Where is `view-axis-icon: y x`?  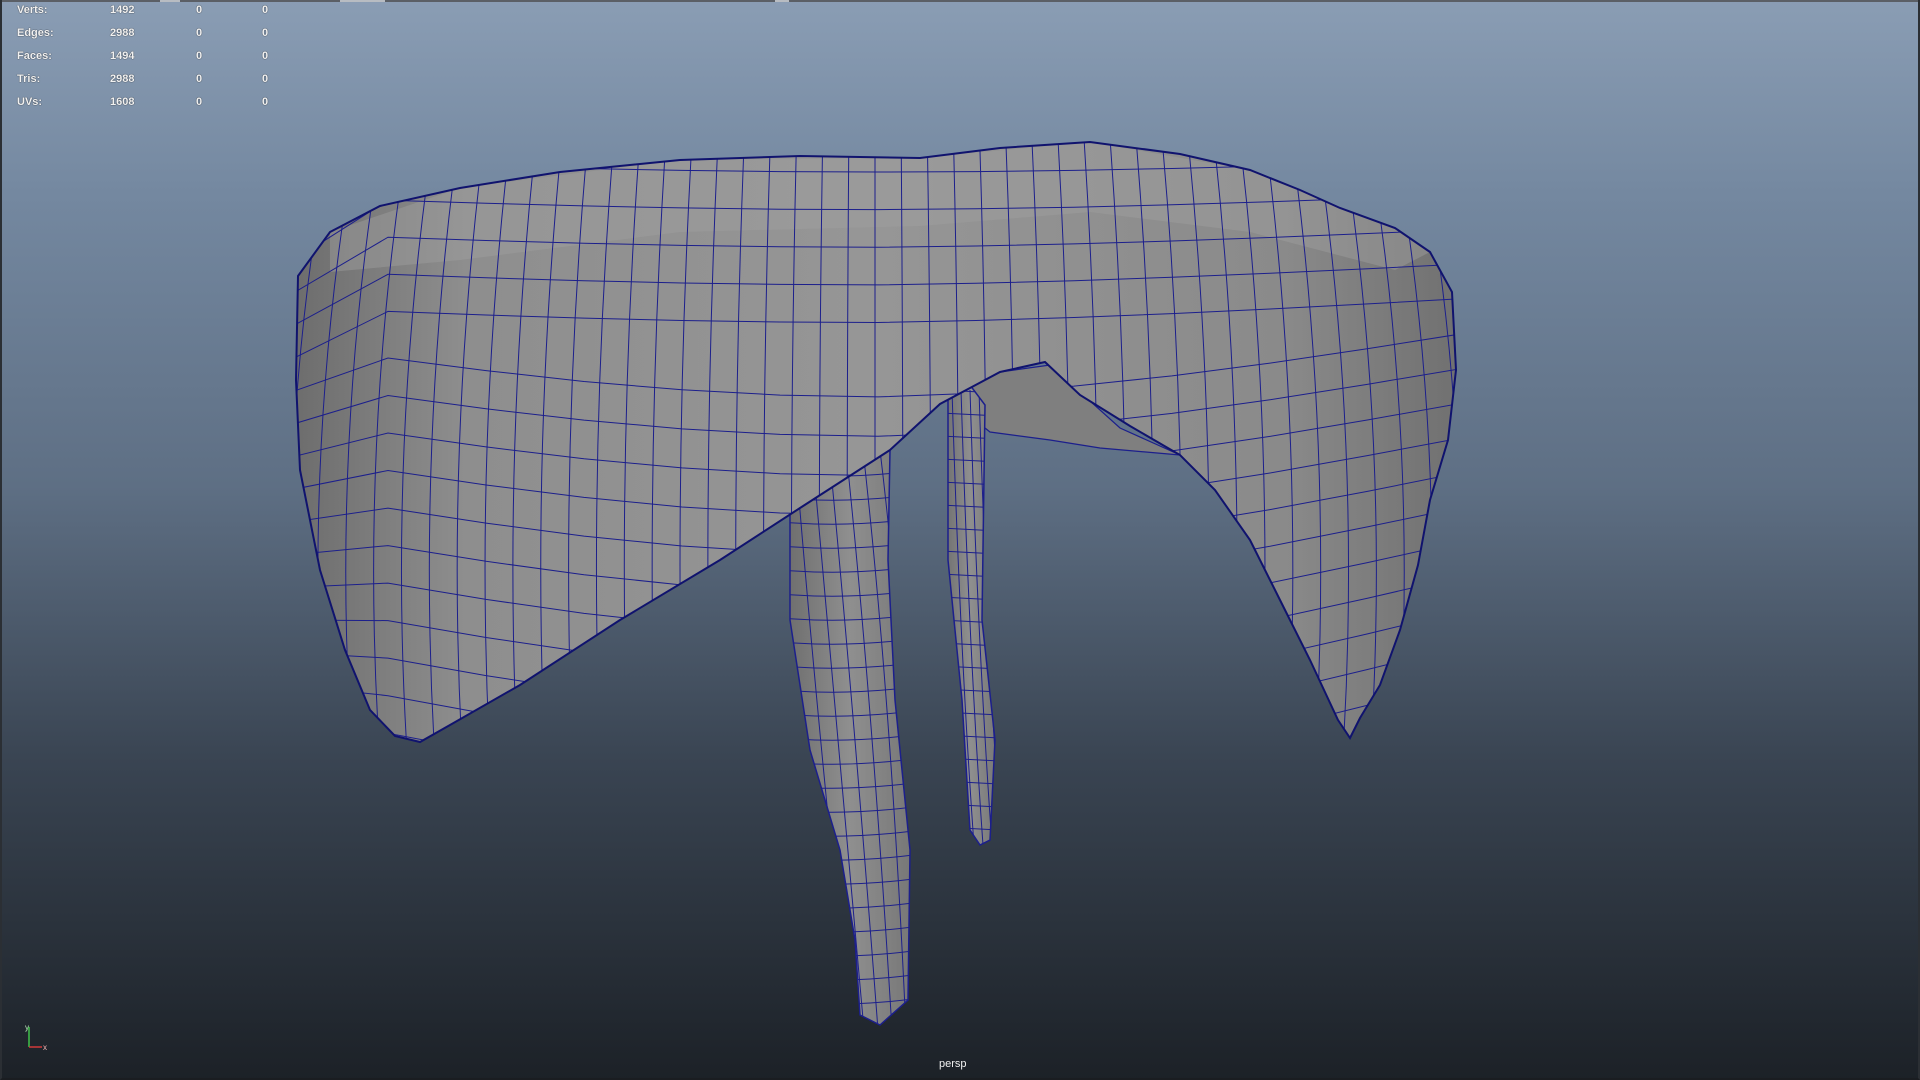 view-axis-icon: y x is located at coordinates (37, 1037).